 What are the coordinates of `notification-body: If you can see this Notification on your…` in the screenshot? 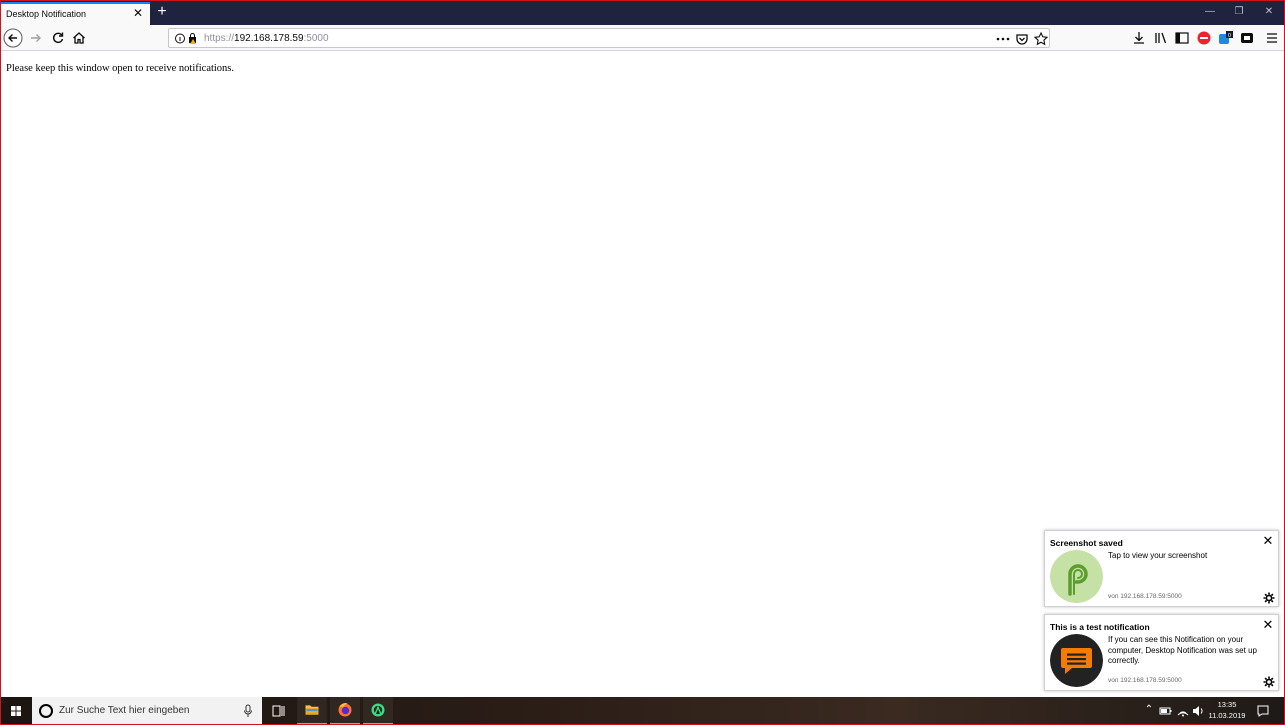 It's located at (1182, 650).